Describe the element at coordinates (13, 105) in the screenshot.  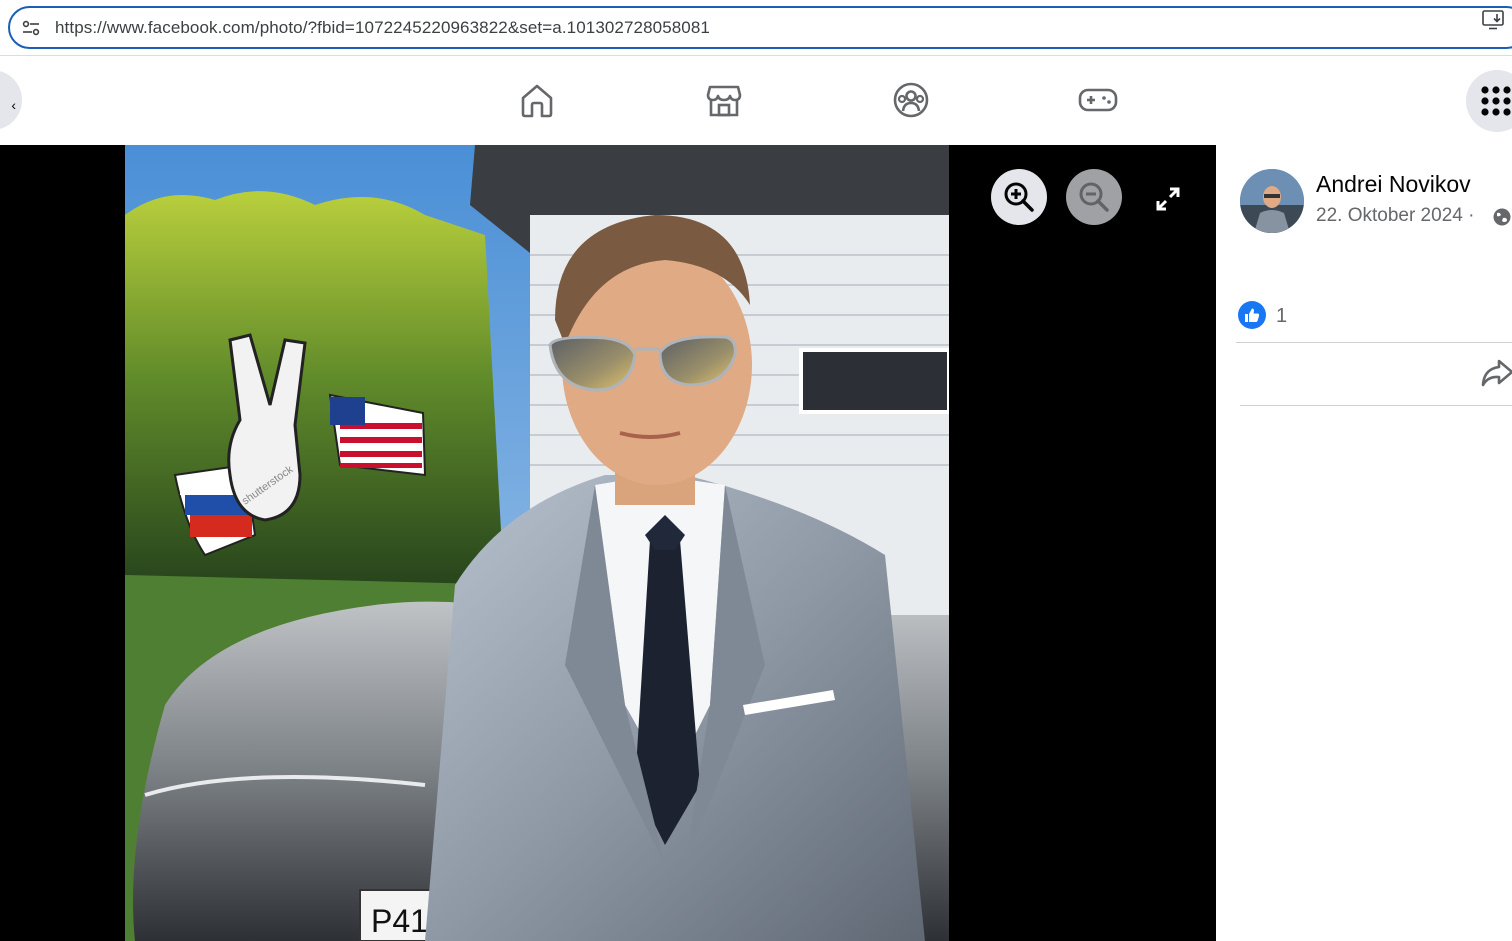
I see `back-glyph: ‹` at that location.